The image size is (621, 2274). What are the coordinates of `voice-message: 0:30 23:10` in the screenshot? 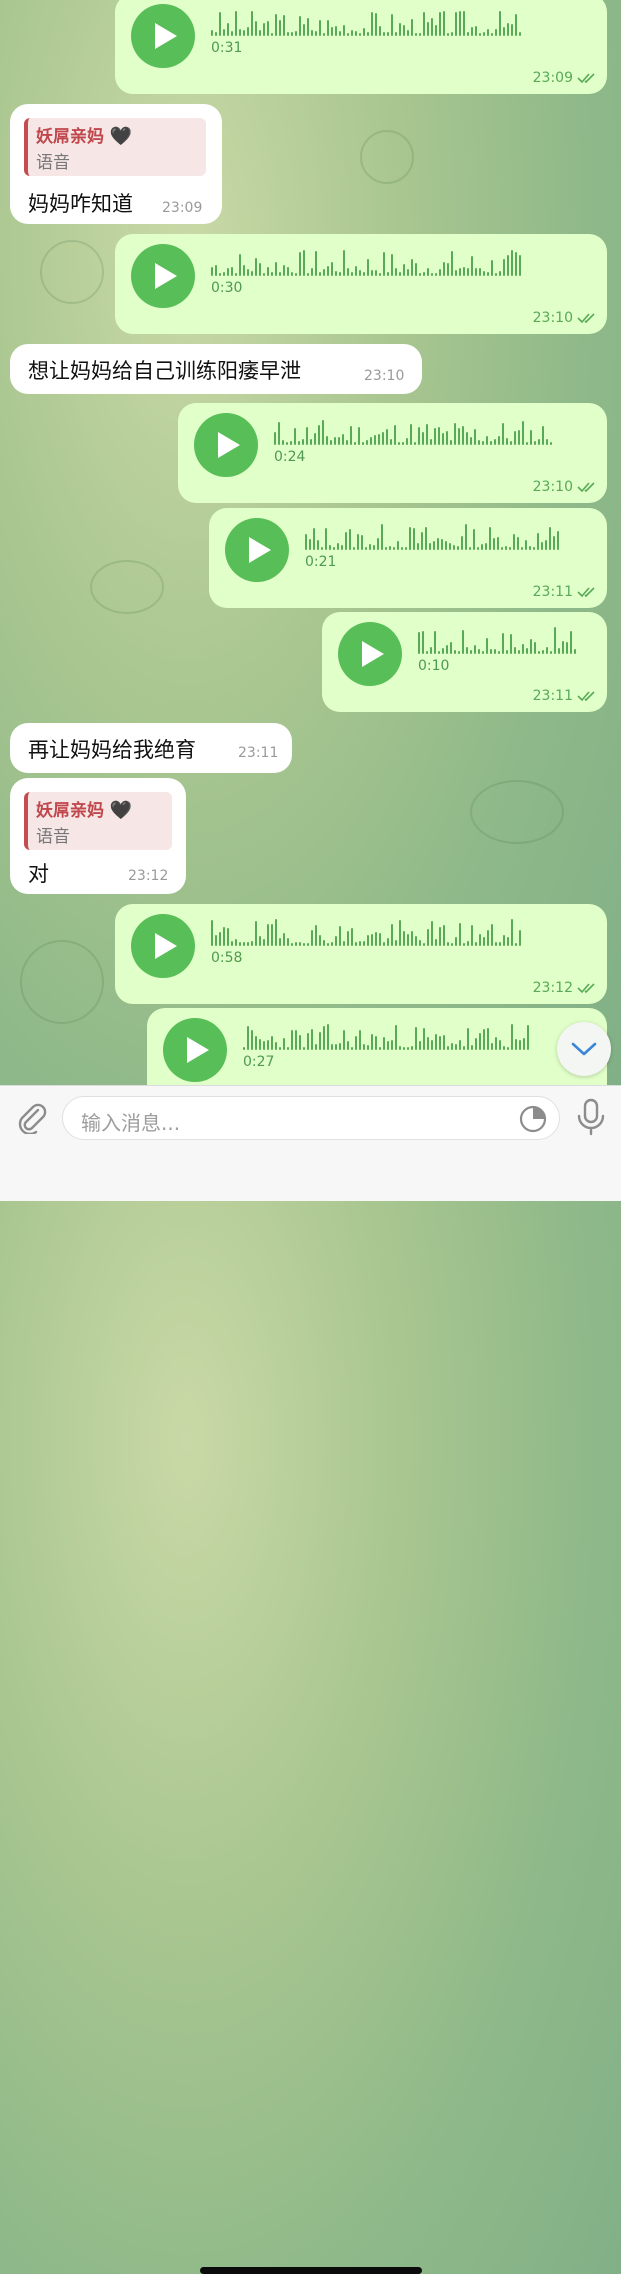 It's located at (361, 284).